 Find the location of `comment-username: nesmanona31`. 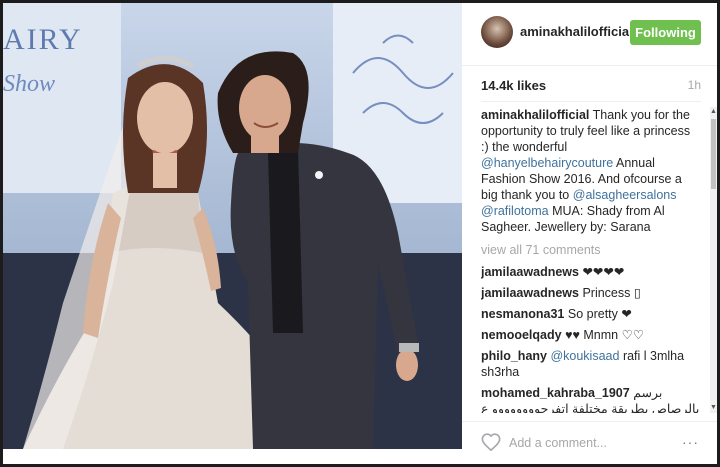

comment-username: nesmanona31 is located at coordinates (522, 314).